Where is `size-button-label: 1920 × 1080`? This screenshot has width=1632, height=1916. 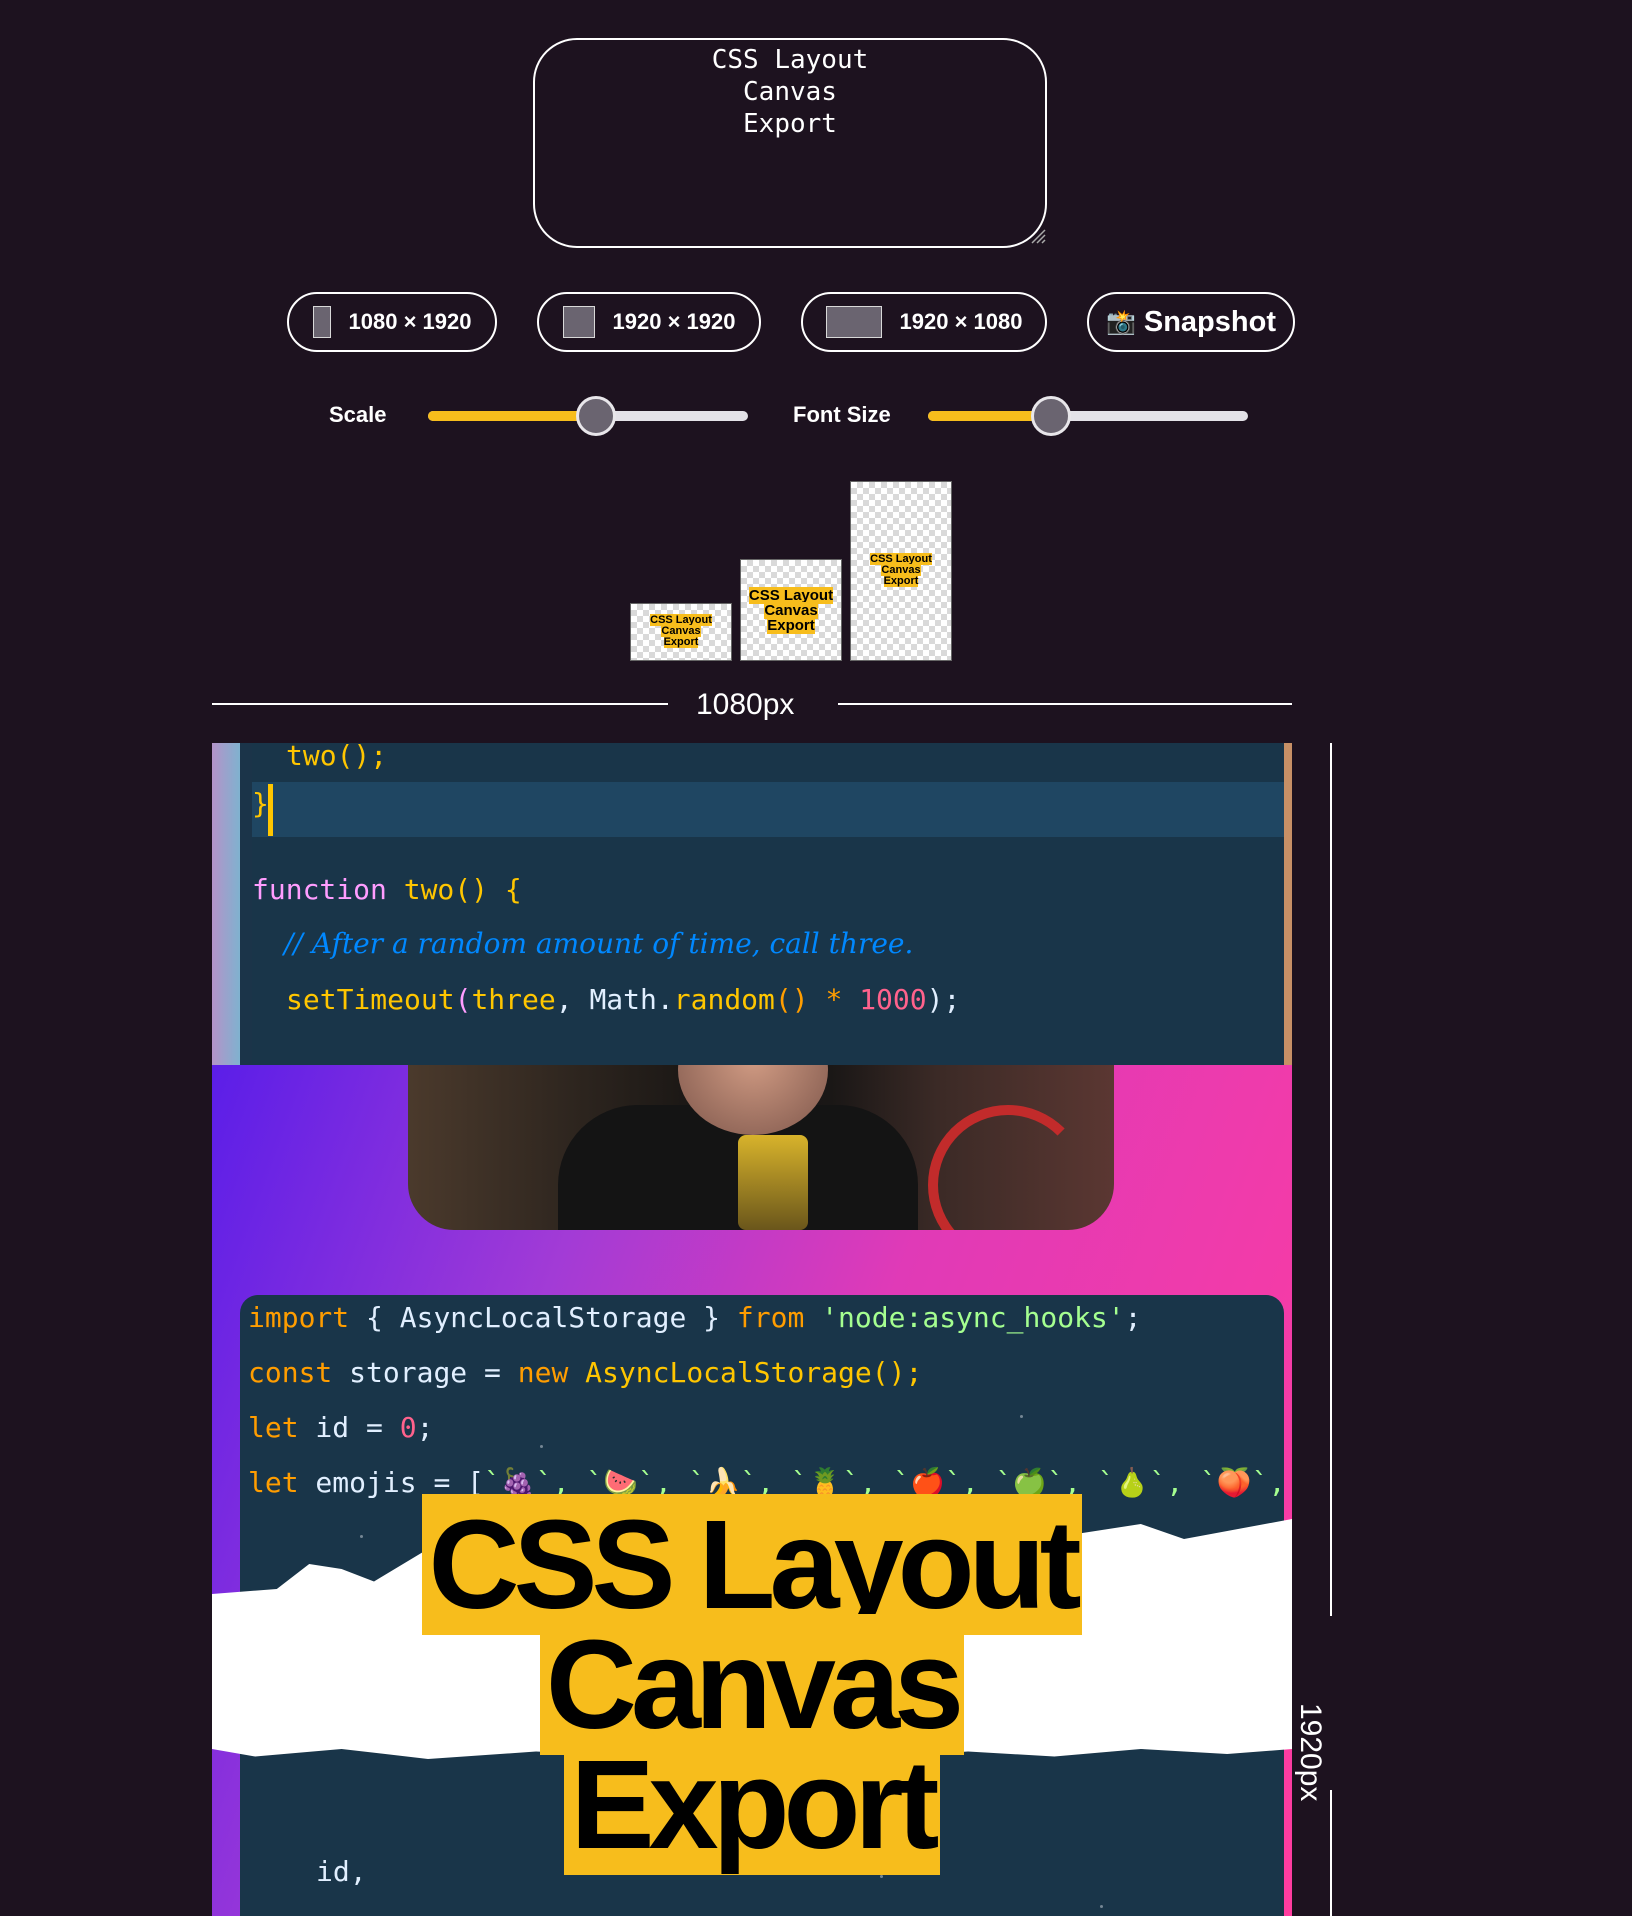
size-button-label: 1920 × 1080 is located at coordinates (961, 321).